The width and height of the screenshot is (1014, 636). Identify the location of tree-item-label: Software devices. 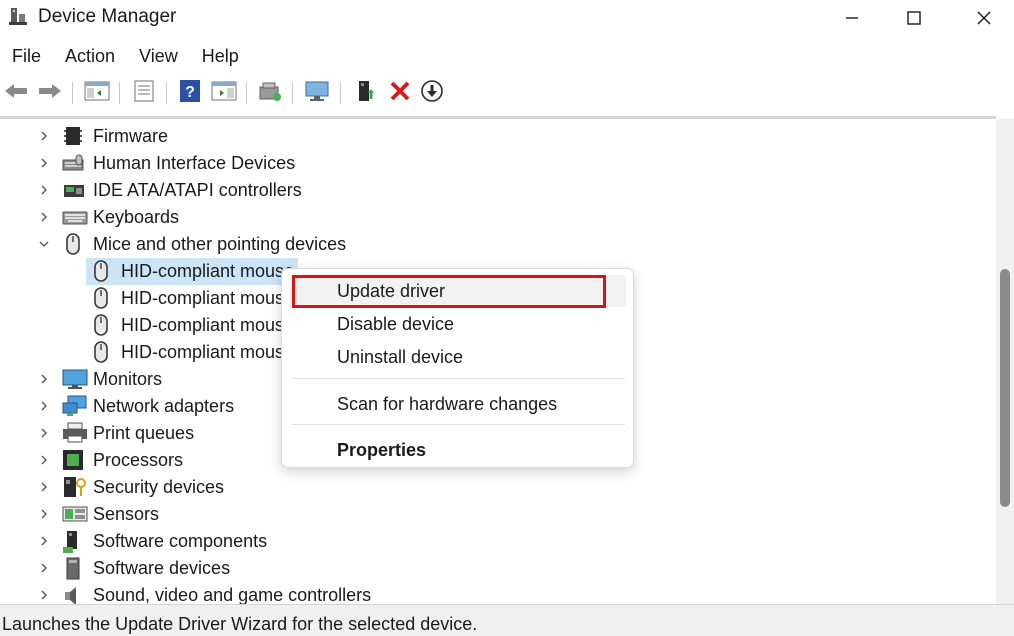
(162, 568).